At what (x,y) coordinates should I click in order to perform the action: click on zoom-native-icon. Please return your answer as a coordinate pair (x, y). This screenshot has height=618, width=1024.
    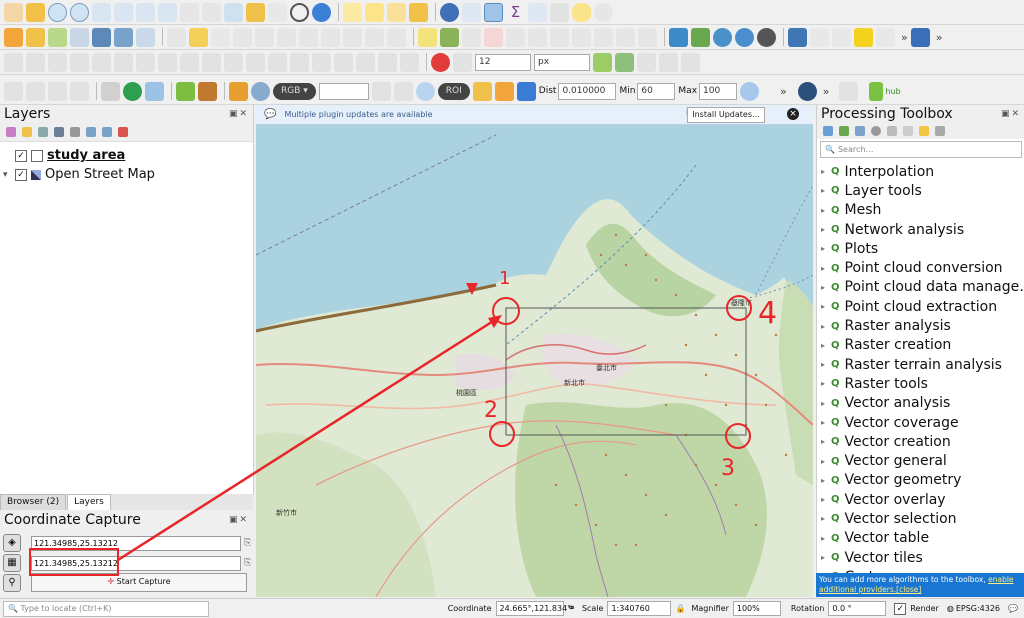
    Looking at the image, I should click on (167, 12).